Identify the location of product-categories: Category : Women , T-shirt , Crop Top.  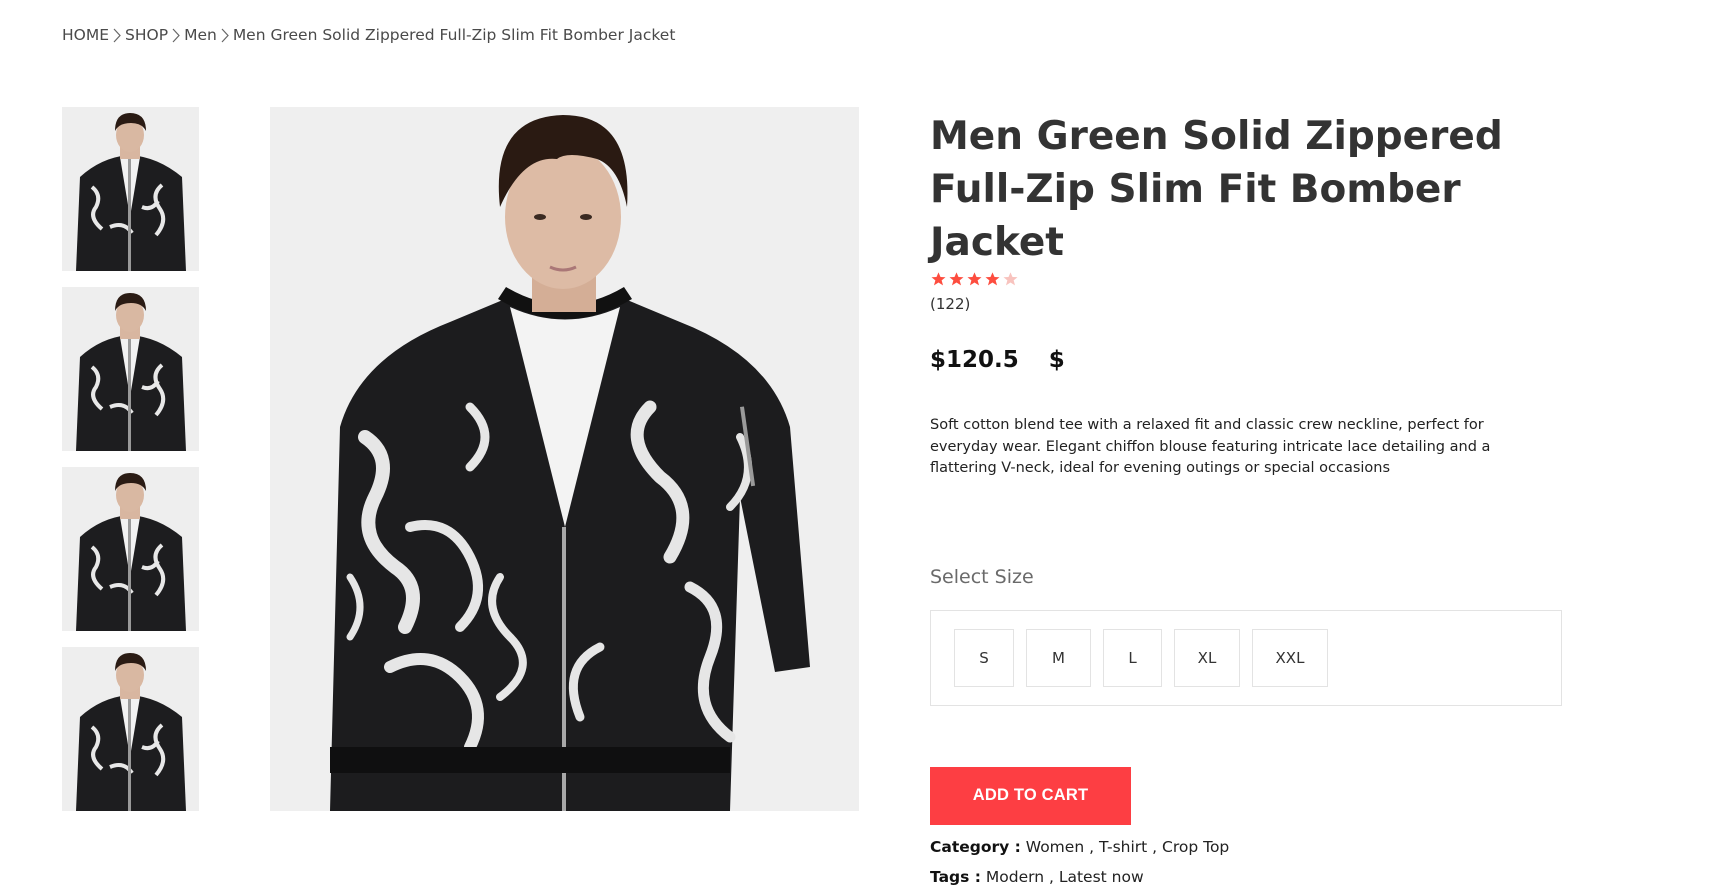
(1080, 846).